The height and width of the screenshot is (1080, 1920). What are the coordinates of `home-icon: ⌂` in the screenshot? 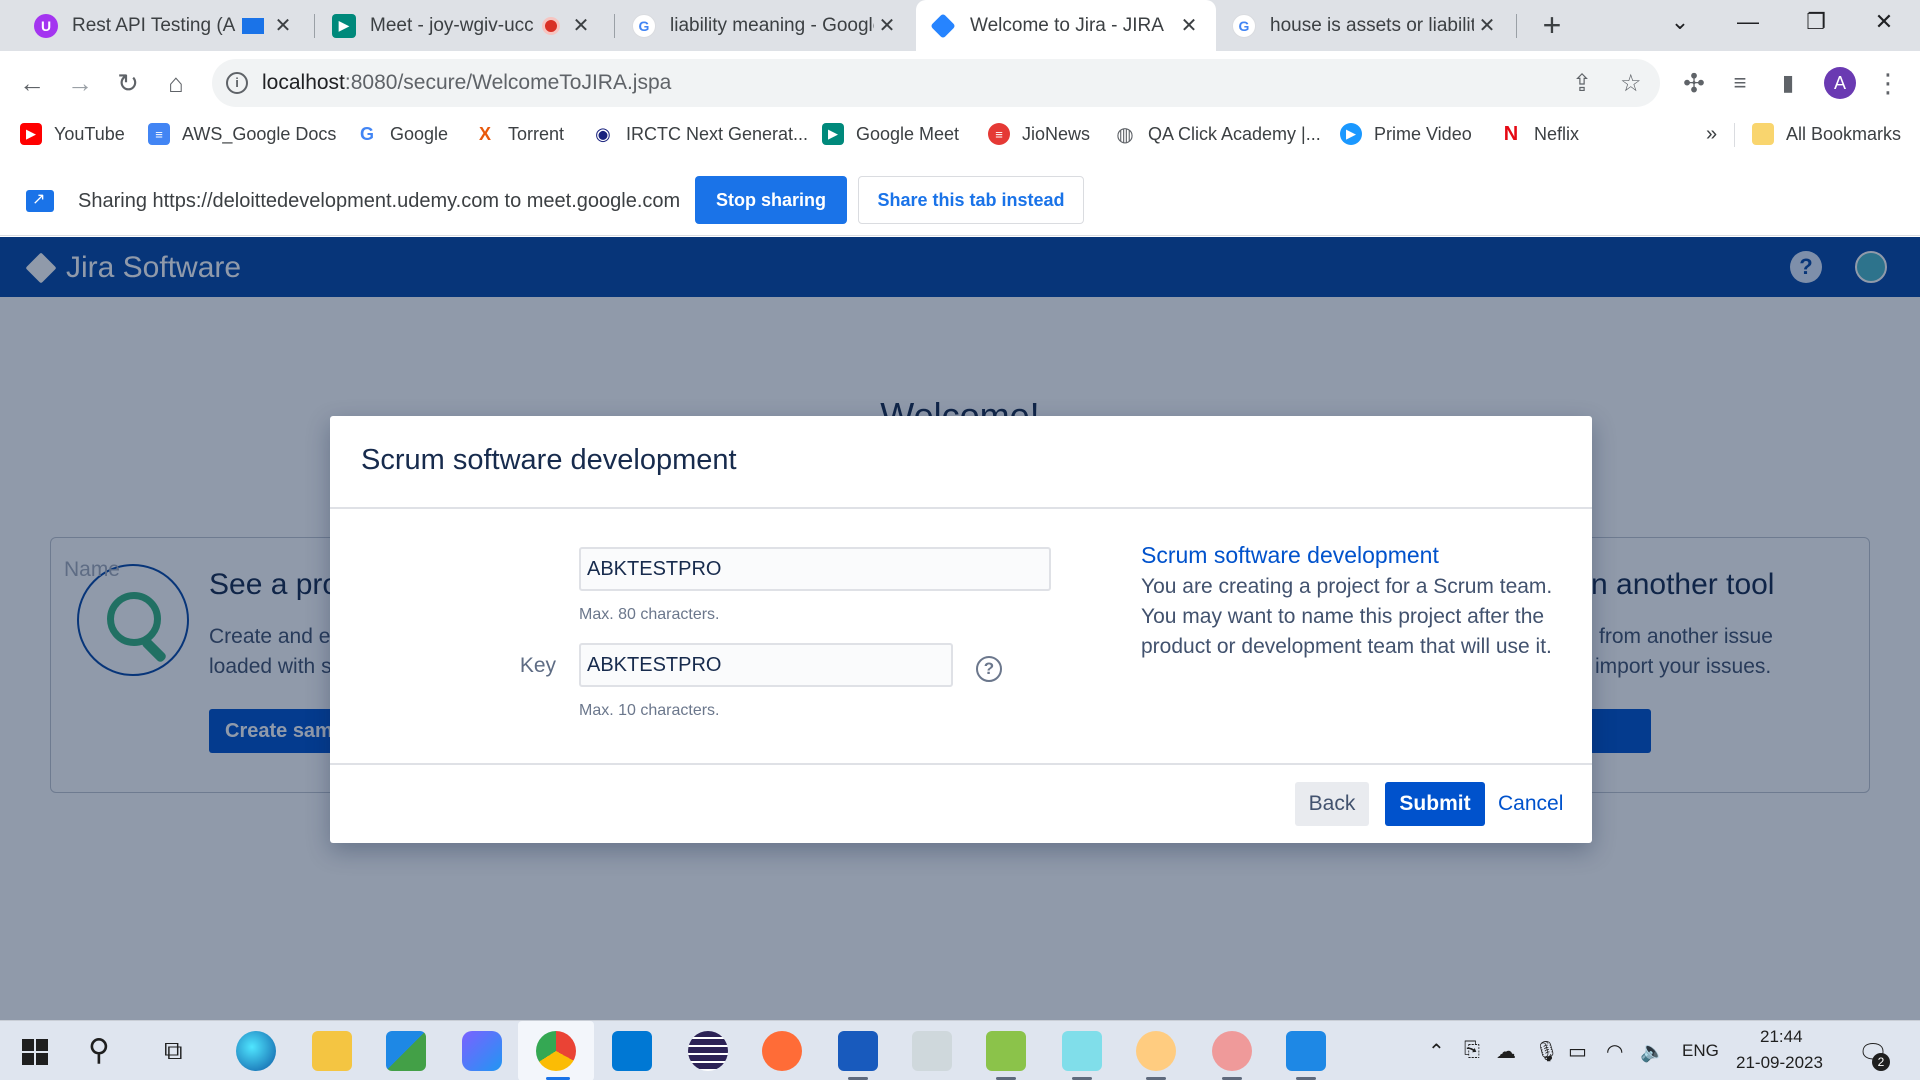 It's located at (176, 83).